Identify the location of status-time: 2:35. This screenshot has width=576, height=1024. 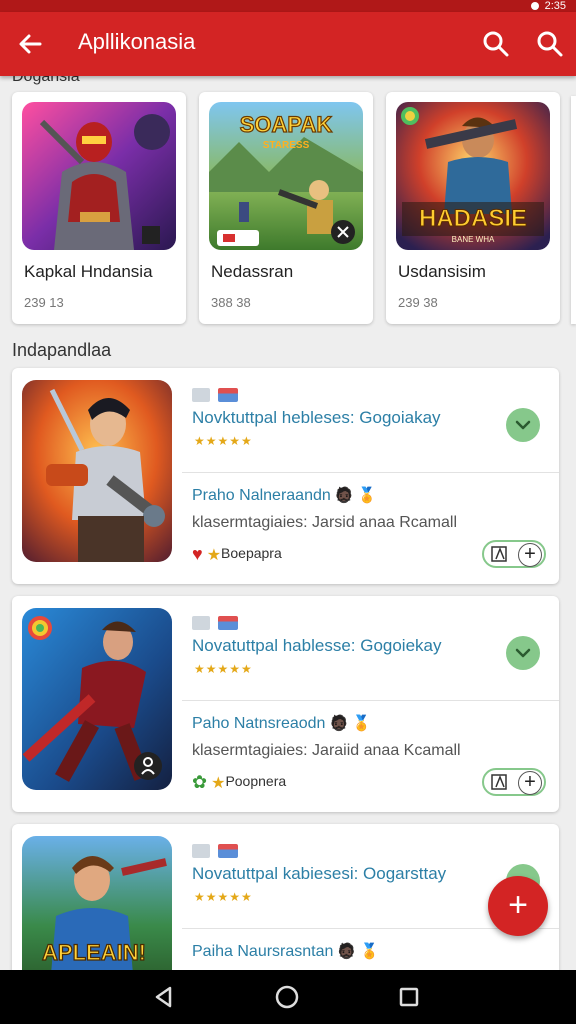
(555, 6).